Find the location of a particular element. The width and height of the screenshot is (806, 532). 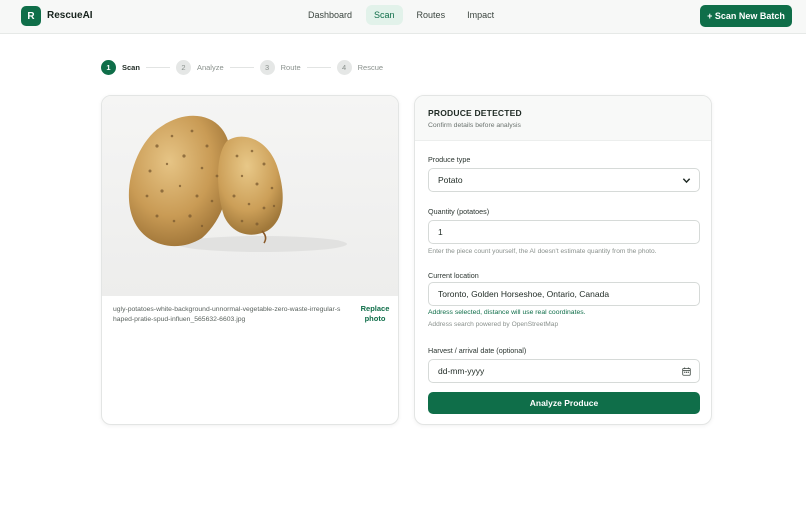

step-number: 1 is located at coordinates (108, 67).